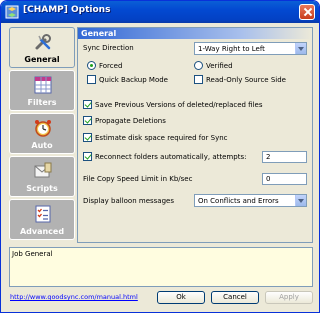  Describe the element at coordinates (74, 297) in the screenshot. I see `manual-link: http://www.goodsync.com/manual.html` at that location.